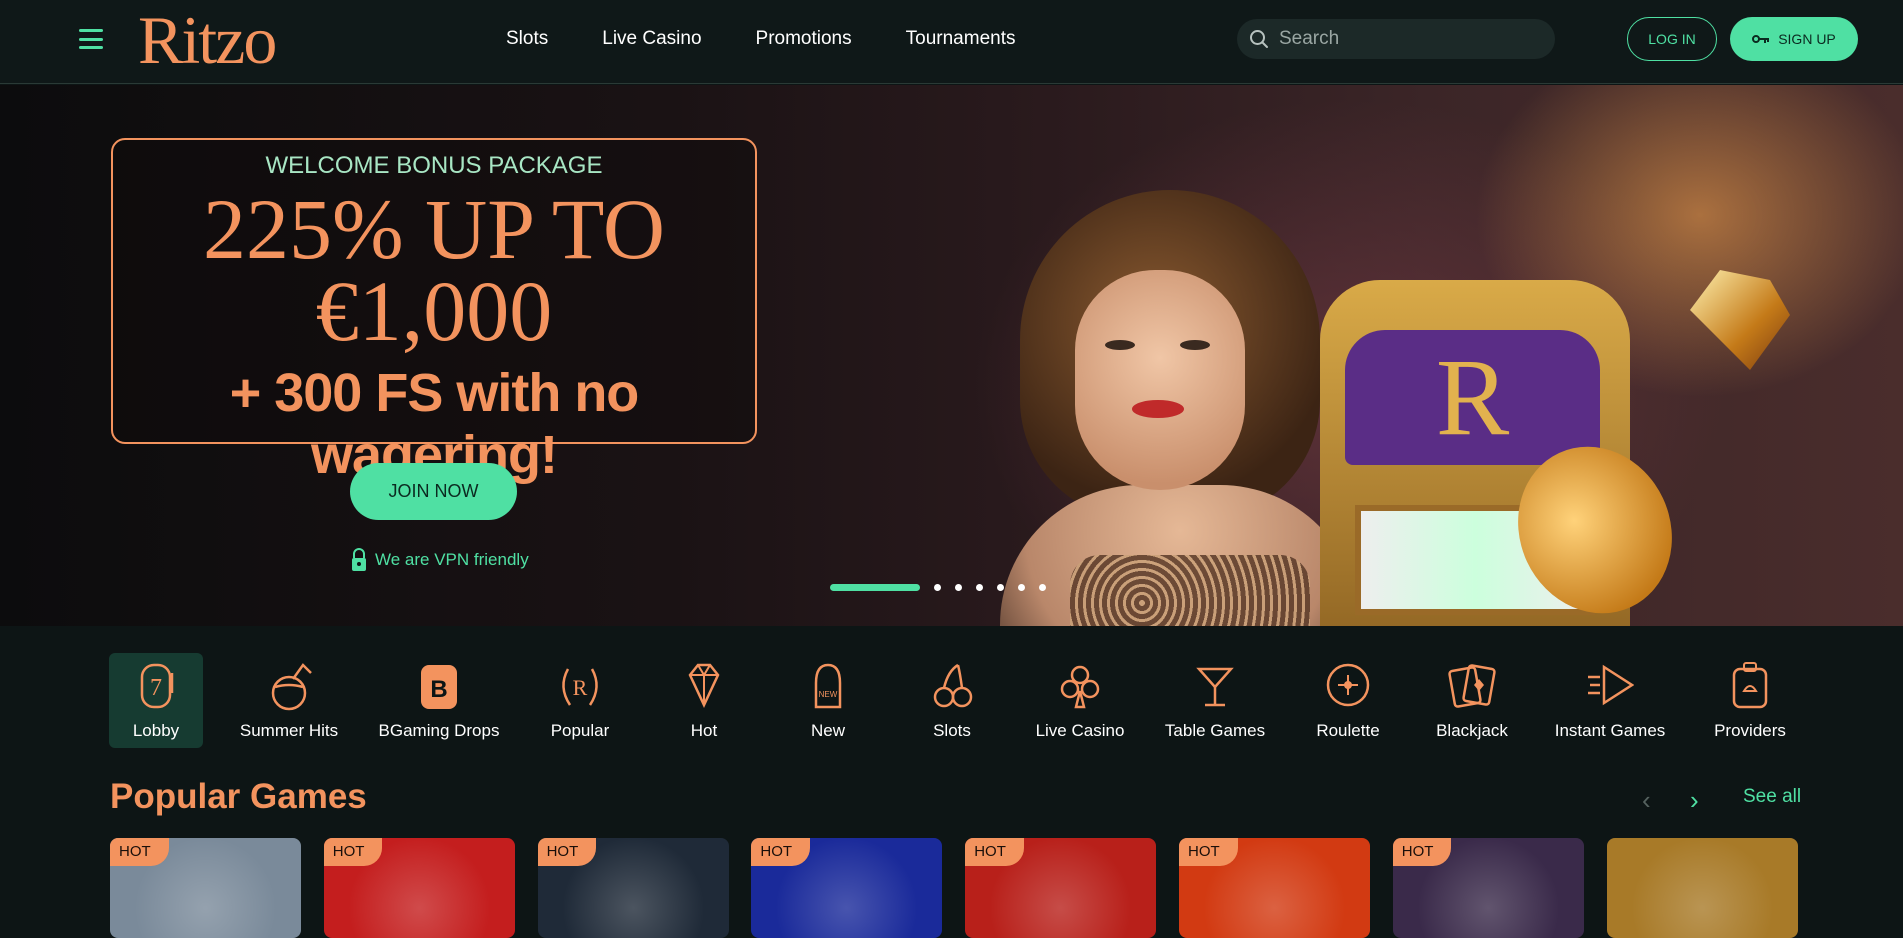 This screenshot has height=938, width=1903. I want to click on search-bar, so click(1396, 39).